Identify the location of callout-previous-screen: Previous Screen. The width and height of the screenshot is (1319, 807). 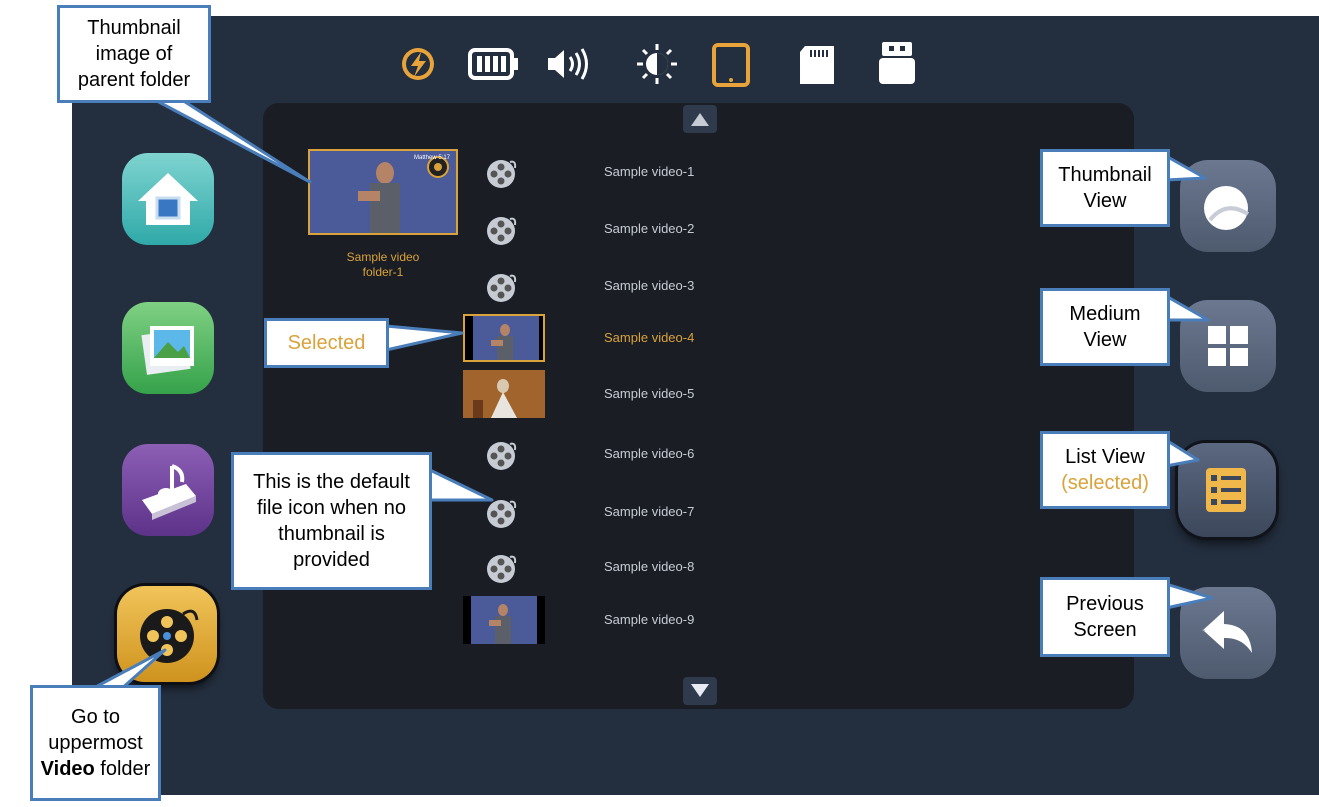
(1105, 617).